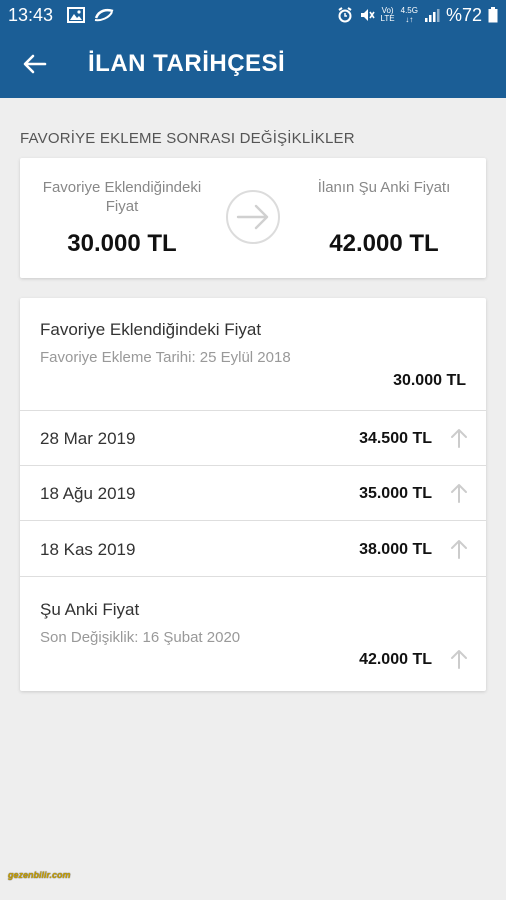 The width and height of the screenshot is (506, 900). What do you see at coordinates (395, 493) in the screenshot?
I see `history-price: 35.000 TL` at bounding box center [395, 493].